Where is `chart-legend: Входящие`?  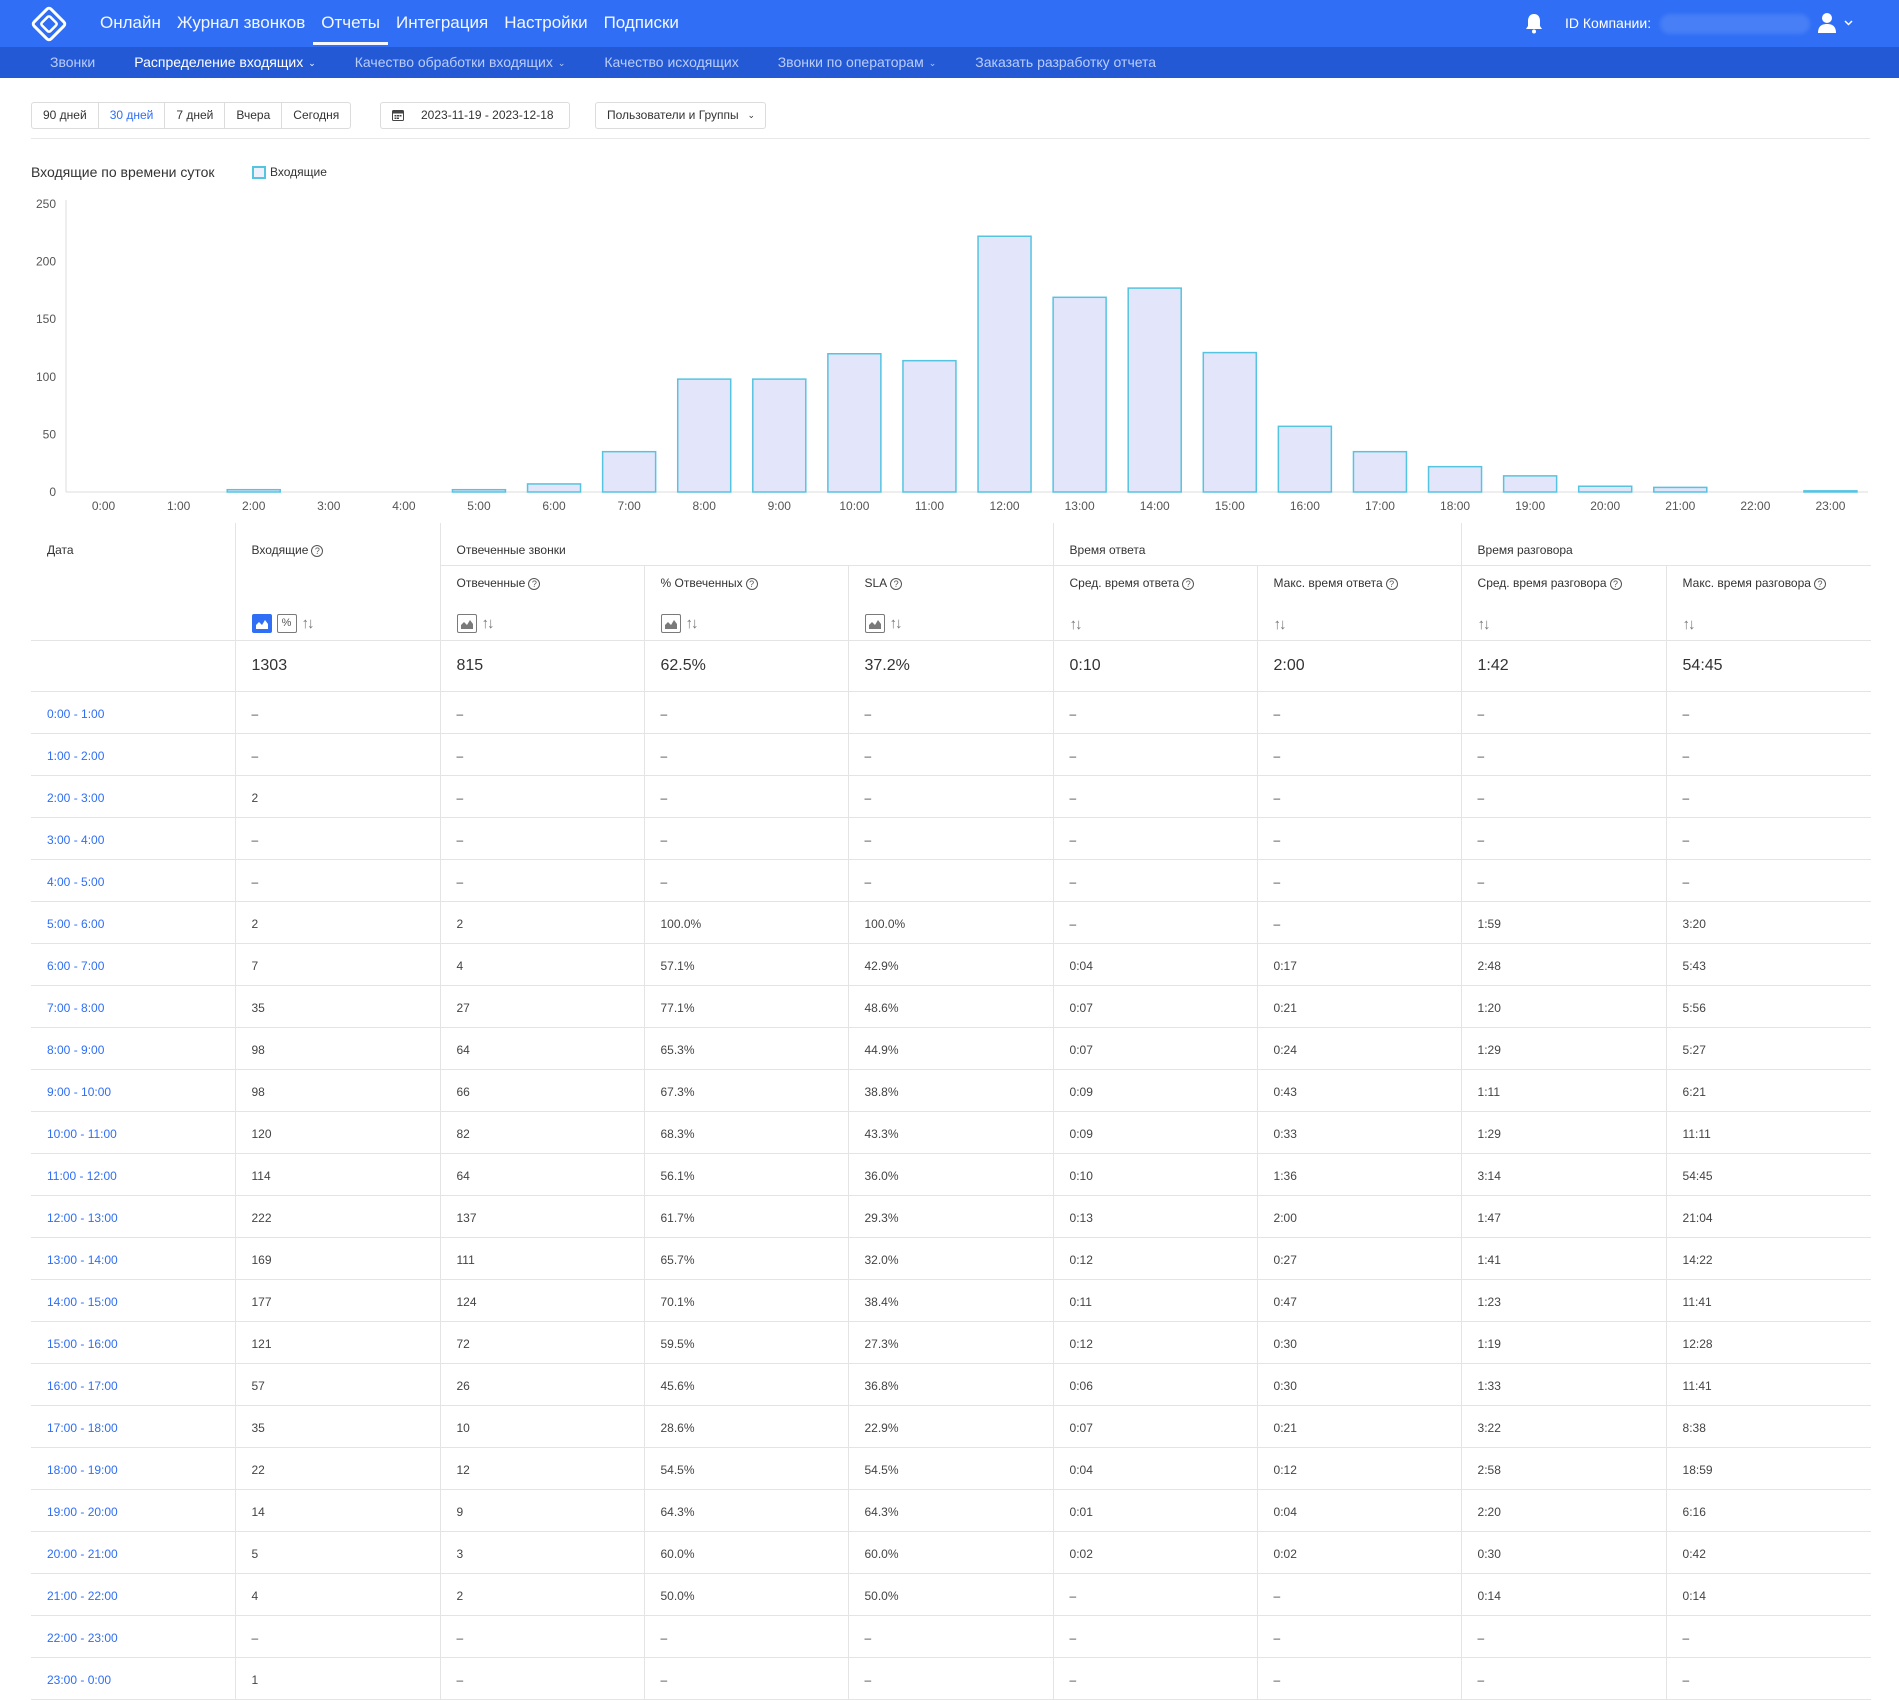 chart-legend: Входящие is located at coordinates (289, 172).